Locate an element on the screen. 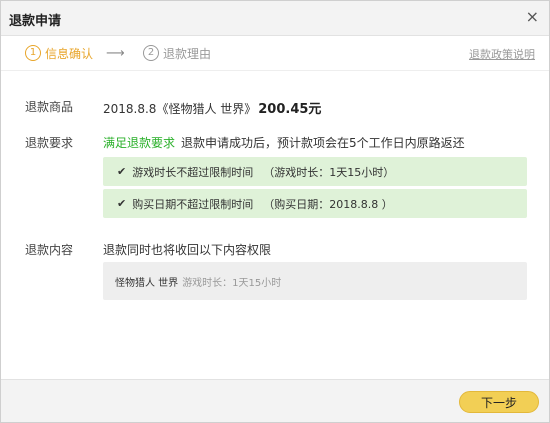  requirements-info: 满足退款要求 退款申请成功后，预计款项会在5个工作日内原路返还 is located at coordinates (284, 142).